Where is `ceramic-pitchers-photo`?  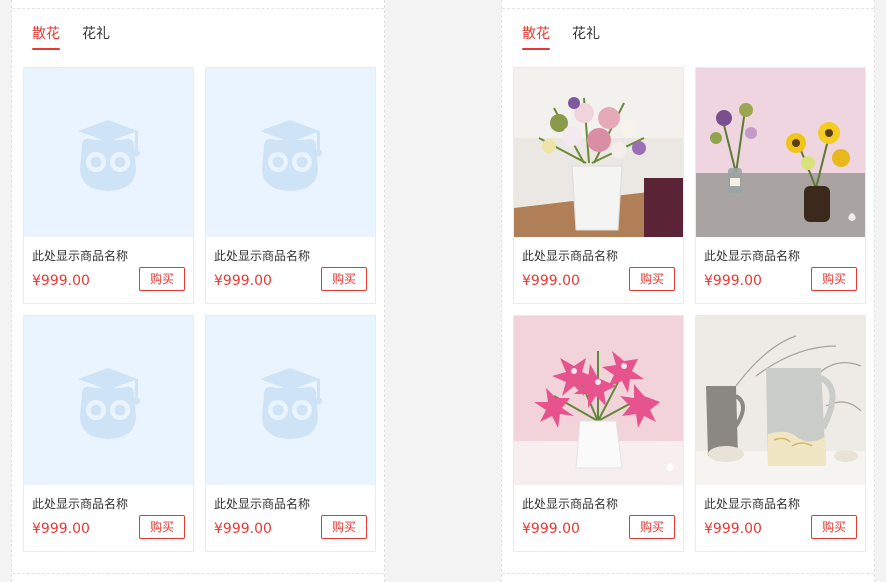 ceramic-pitchers-photo is located at coordinates (780, 400).